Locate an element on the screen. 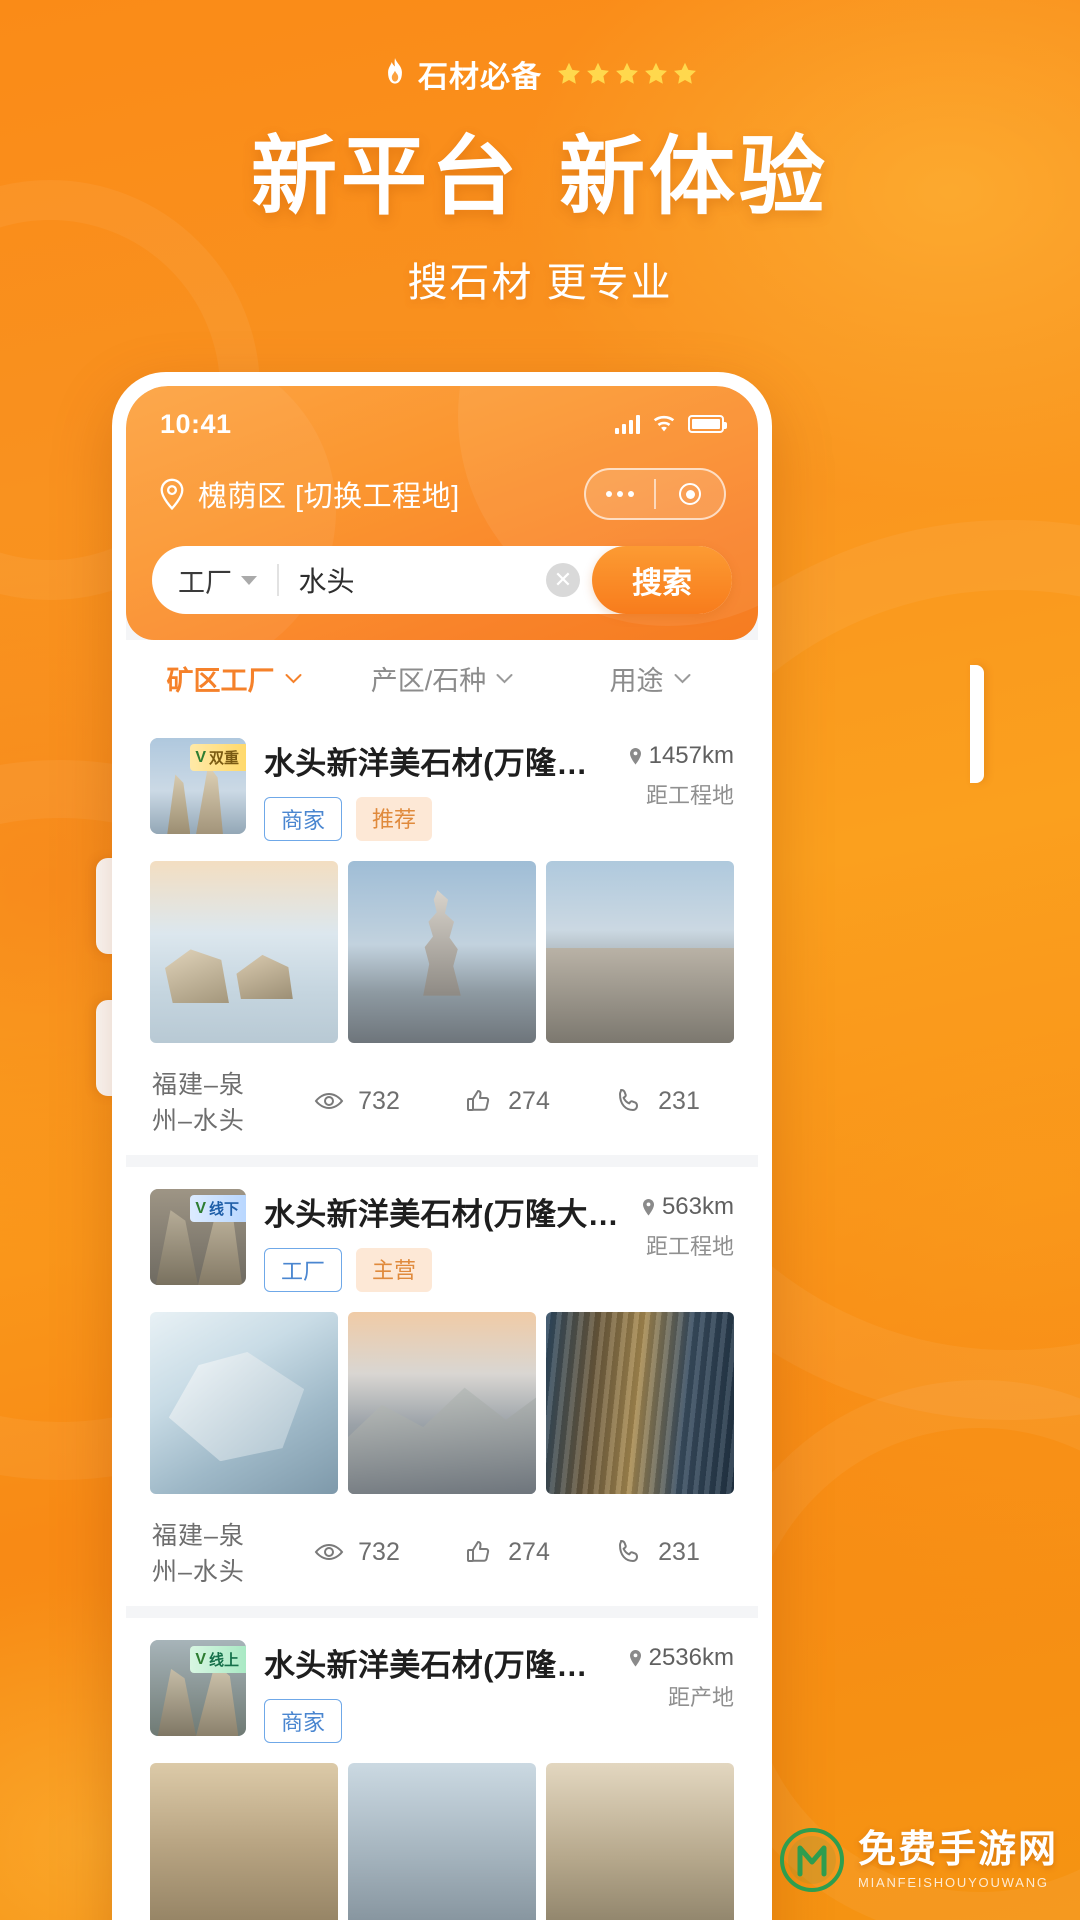 The width and height of the screenshot is (1080, 1920). app-header: 10:41 槐荫区 [切换工程地] 工厂 水头 ✕ 搜索 is located at coordinates (442, 513).